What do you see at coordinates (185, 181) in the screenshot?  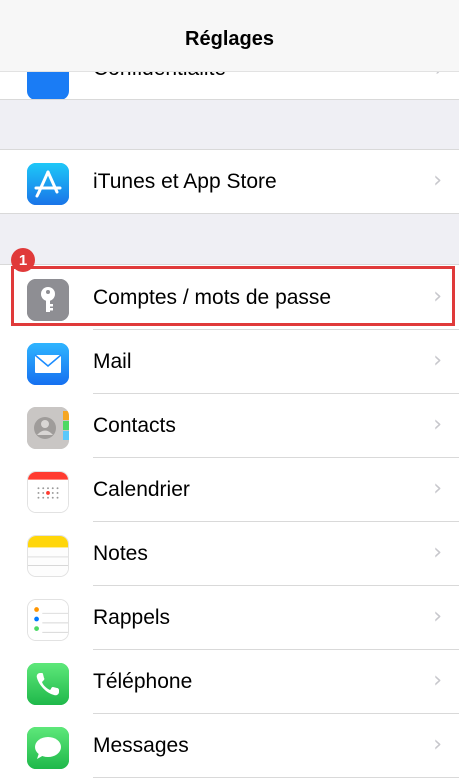 I see `settings-row-label: iTunes et App Store` at bounding box center [185, 181].